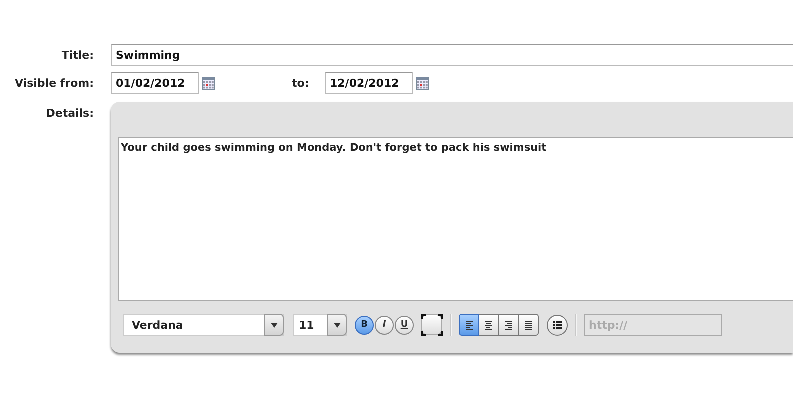  What do you see at coordinates (54, 83) in the screenshot?
I see `visible-from-label: Visible from:` at bounding box center [54, 83].